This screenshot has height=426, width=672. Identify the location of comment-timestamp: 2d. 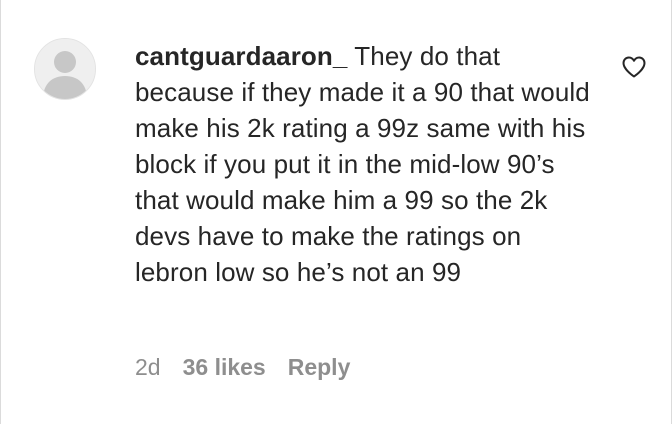
(148, 367).